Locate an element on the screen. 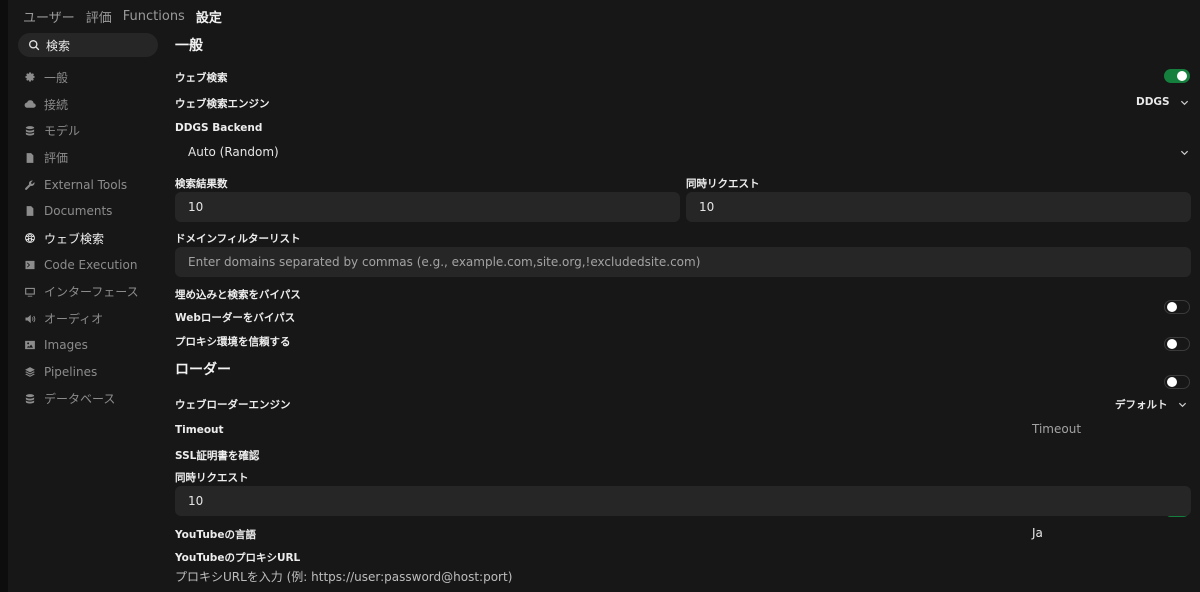 This screenshot has height=592, width=1200. sidebar-item-label: インターフェース is located at coordinates (91, 292).